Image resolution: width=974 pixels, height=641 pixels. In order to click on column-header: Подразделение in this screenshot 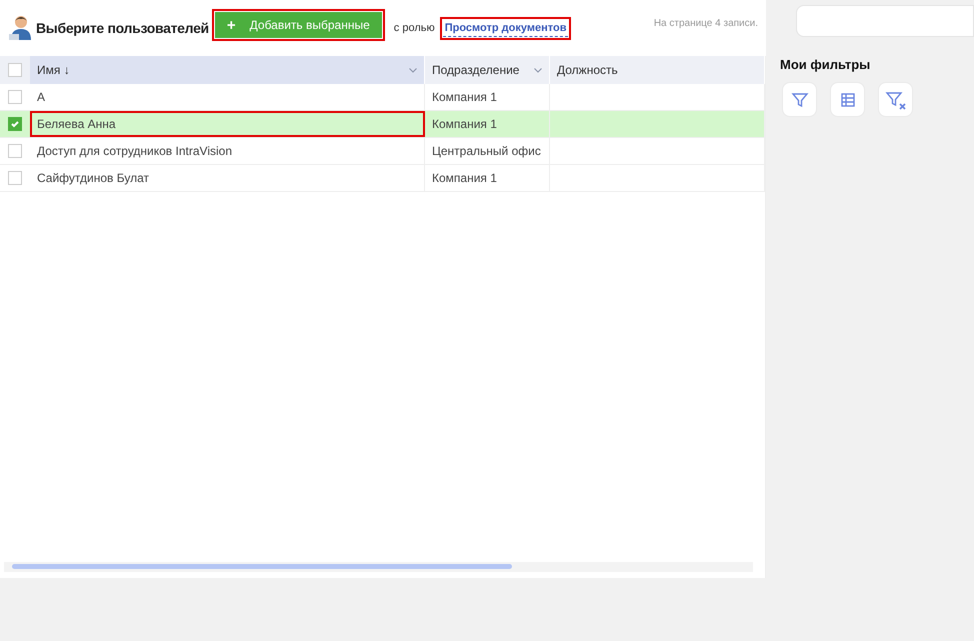, I will do `click(487, 70)`.